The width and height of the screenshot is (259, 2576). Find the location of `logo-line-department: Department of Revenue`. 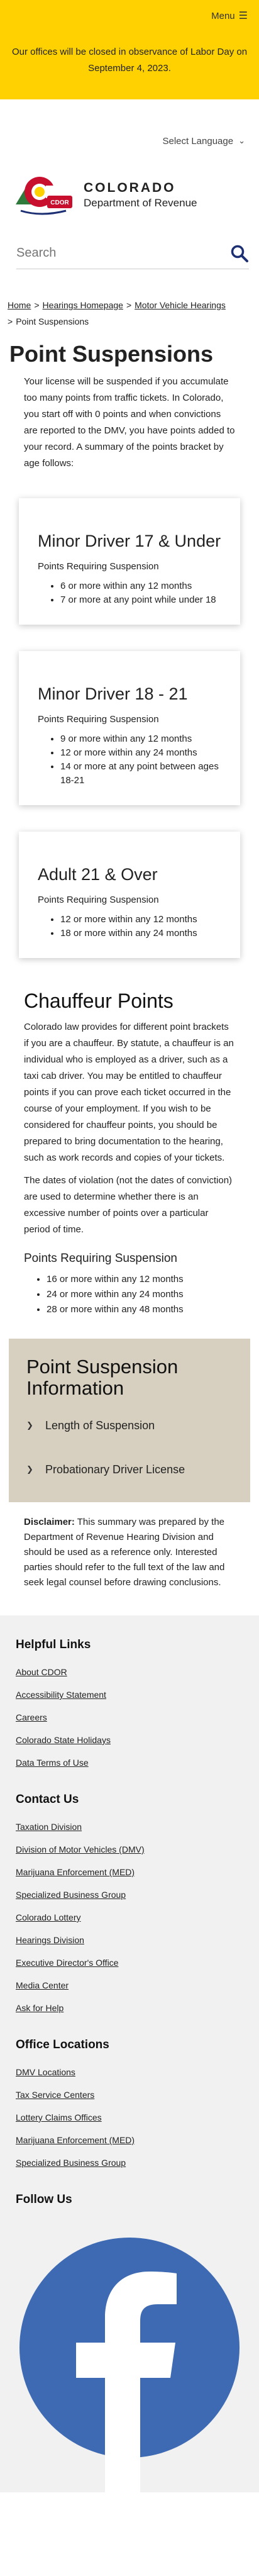

logo-line-department: Department of Revenue is located at coordinates (140, 203).